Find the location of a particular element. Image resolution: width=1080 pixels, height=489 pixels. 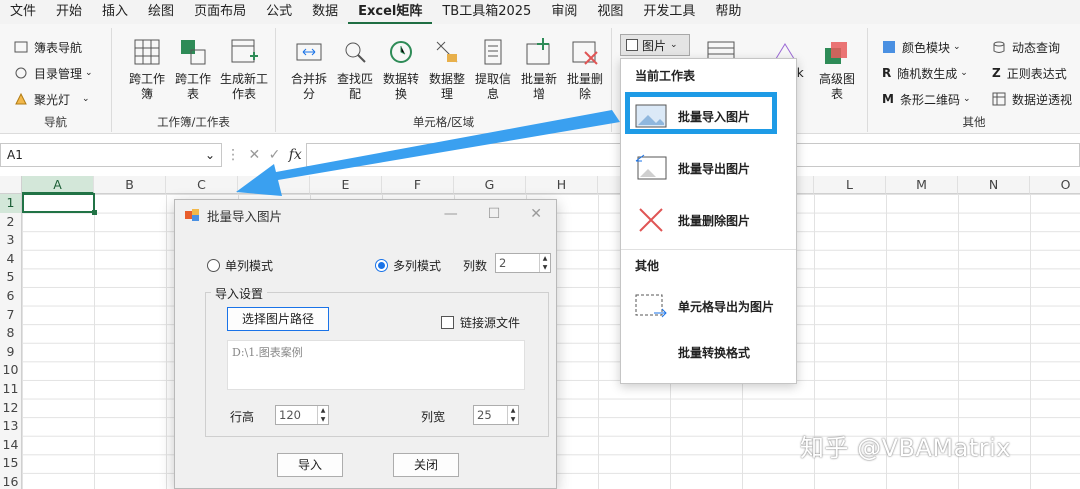

import-button: 导入 is located at coordinates (310, 465).